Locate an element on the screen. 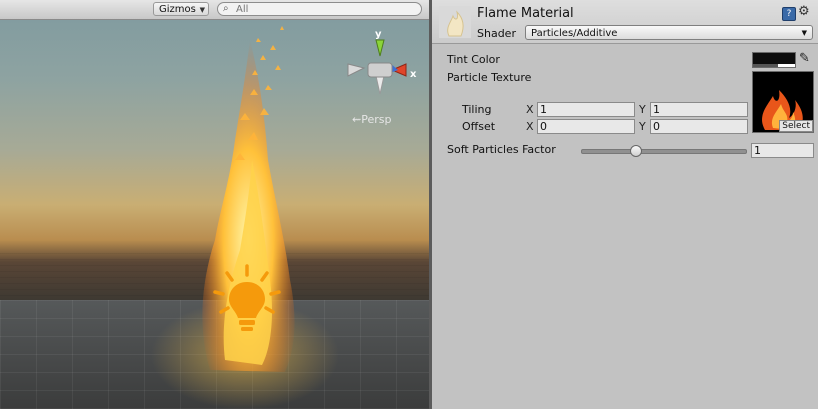 The height and width of the screenshot is (409, 818). tint-color-swatch is located at coordinates (774, 60).